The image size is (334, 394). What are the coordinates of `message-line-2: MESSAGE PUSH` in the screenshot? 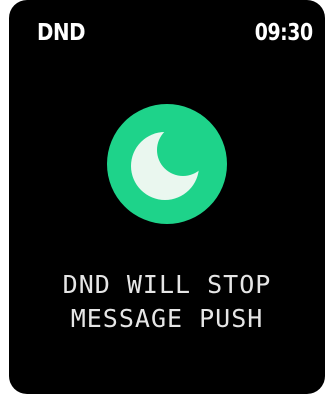 It's located at (167, 318).